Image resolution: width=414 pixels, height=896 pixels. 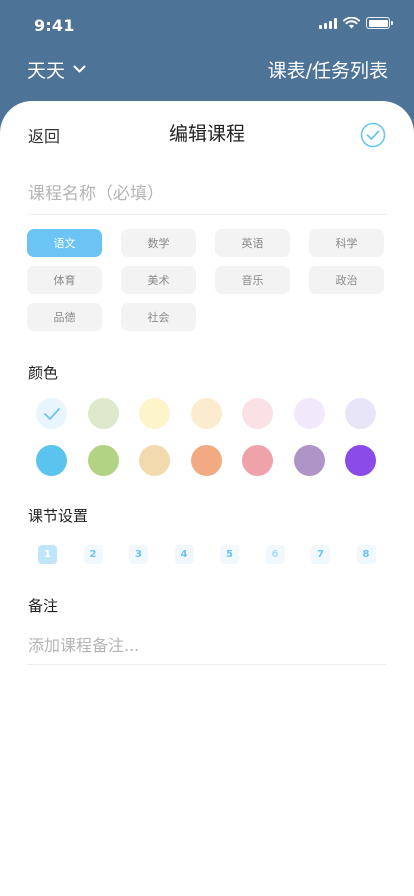 What do you see at coordinates (58, 516) in the screenshot?
I see `period-section-label: 课节设置` at bounding box center [58, 516].